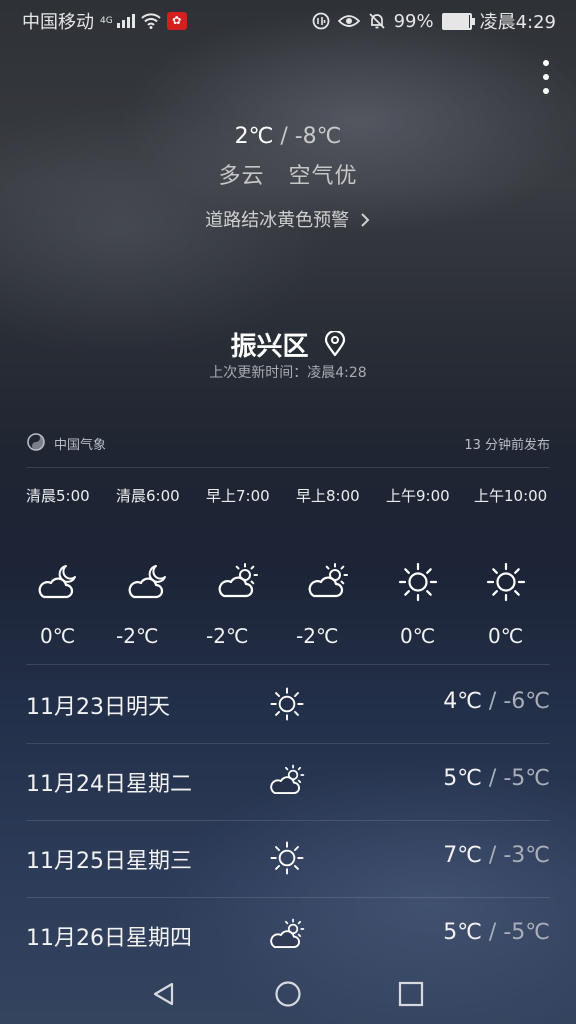 The height and width of the screenshot is (1024, 576). I want to click on signal-icon, so click(125, 21).